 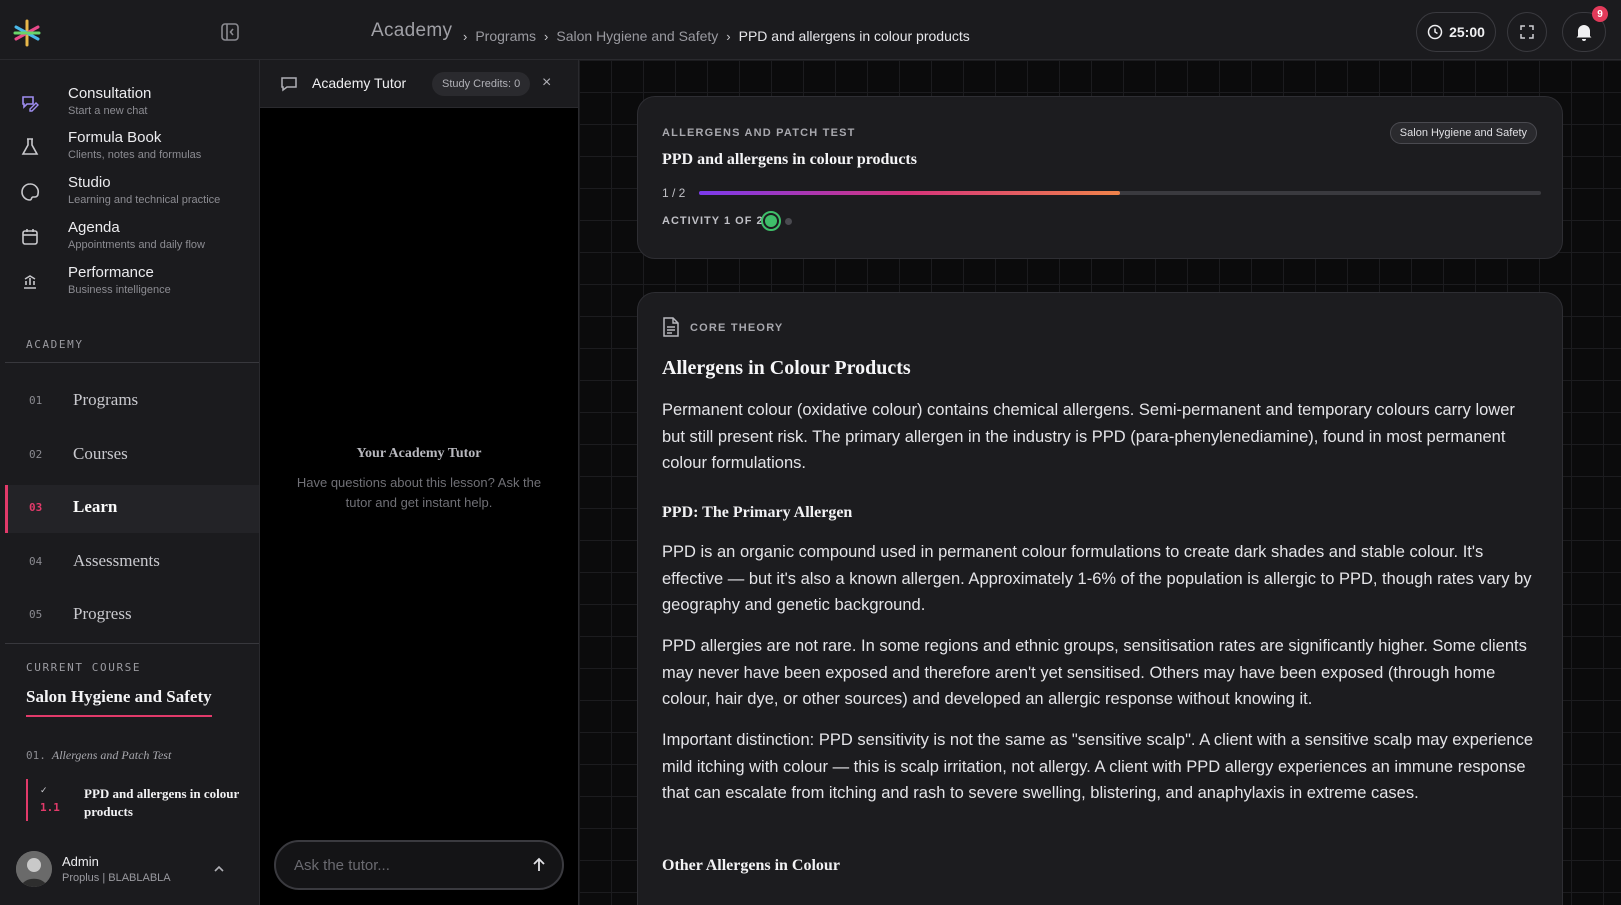 I want to click on flask-icon, so click(x=30, y=146).